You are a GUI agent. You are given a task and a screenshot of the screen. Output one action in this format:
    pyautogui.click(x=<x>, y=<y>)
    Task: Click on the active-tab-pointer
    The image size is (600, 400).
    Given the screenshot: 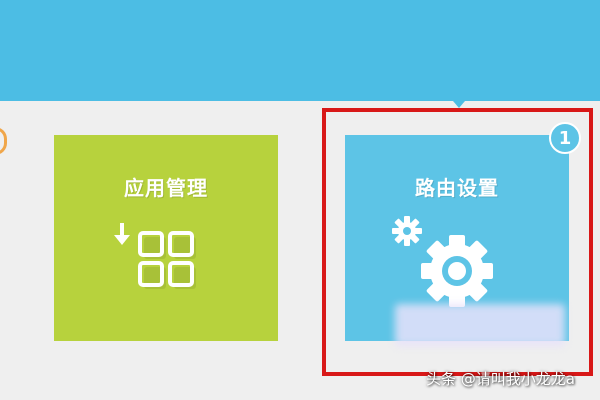 What is the action you would take?
    pyautogui.click(x=459, y=104)
    